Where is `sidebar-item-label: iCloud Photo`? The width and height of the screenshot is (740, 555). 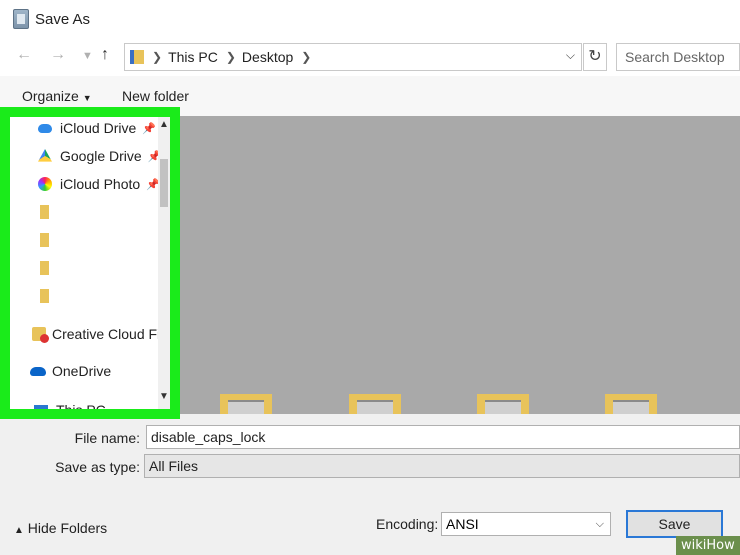
sidebar-item-label: iCloud Photo is located at coordinates (100, 184).